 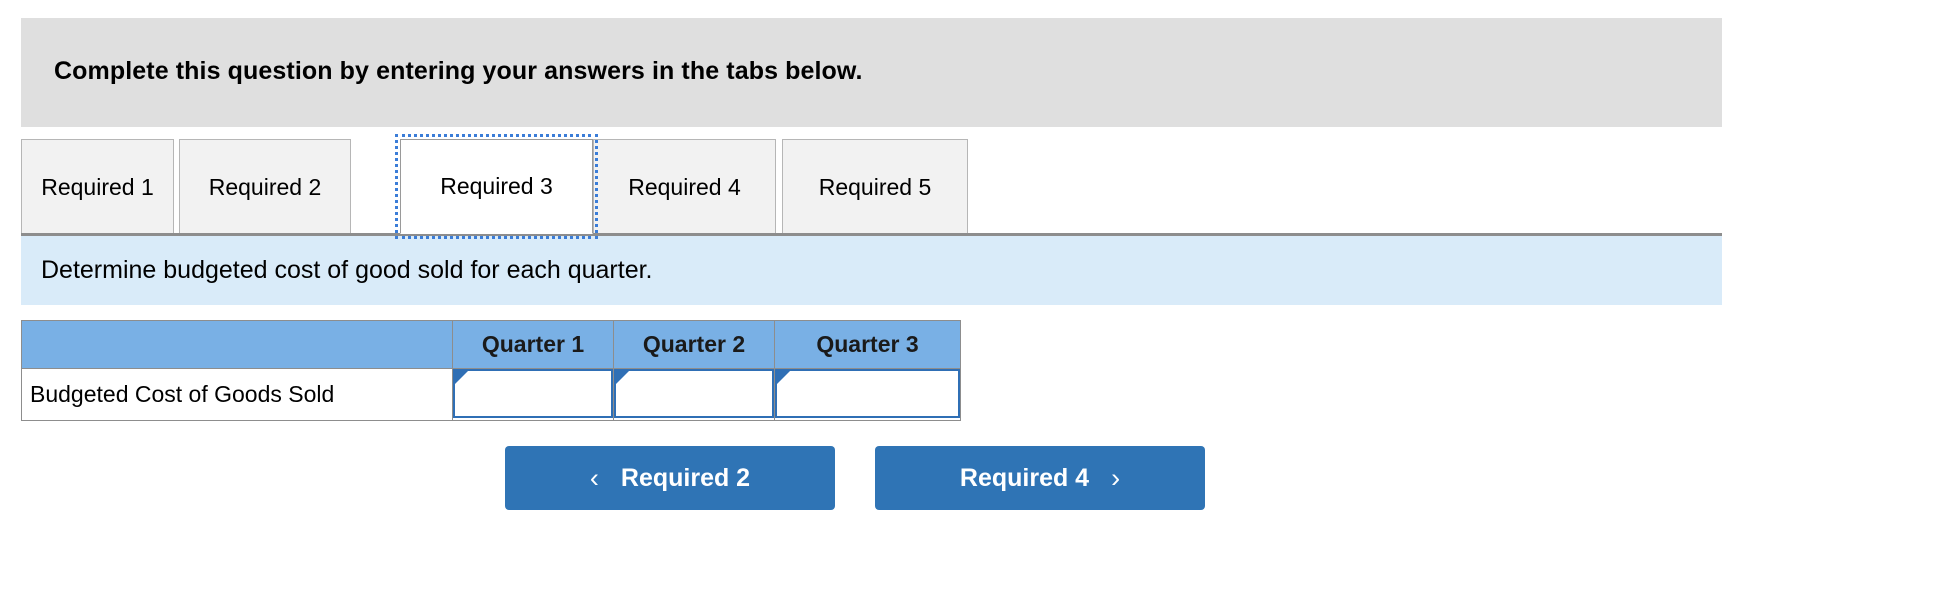 I want to click on tab-required-5: Required 5, so click(x=875, y=186).